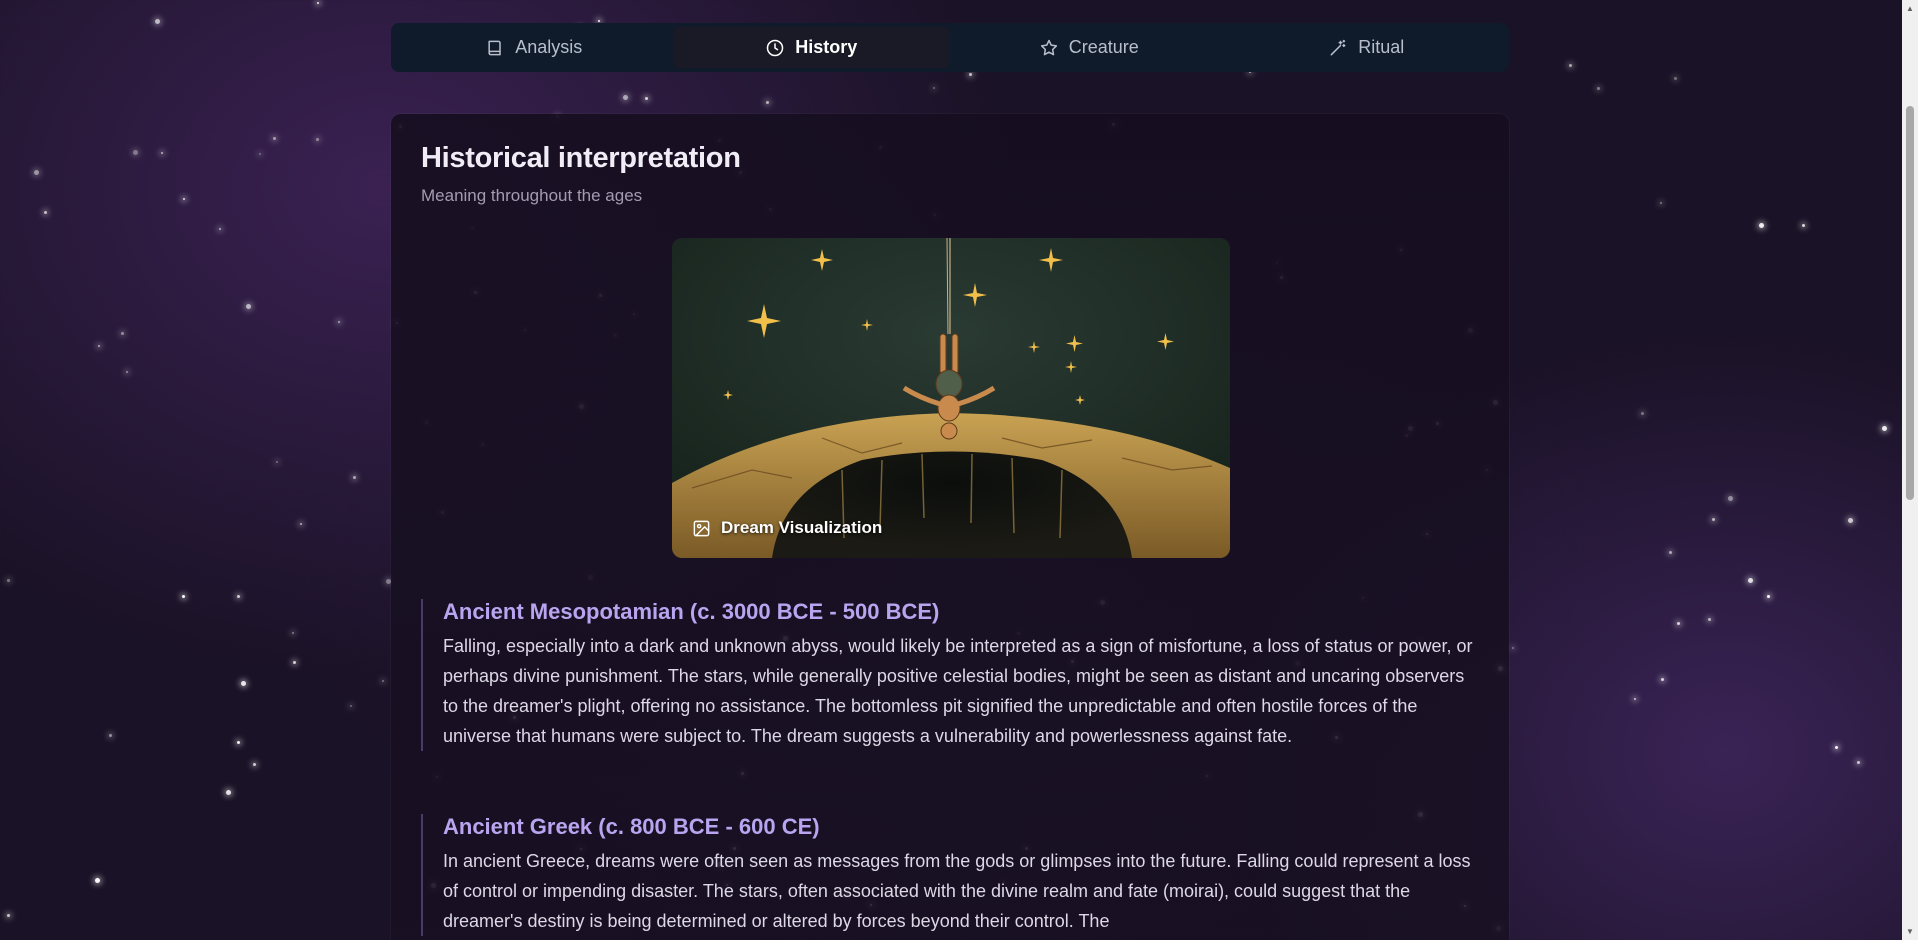 This screenshot has width=1918, height=940. I want to click on tab-bar: Analysis History Creature Ritual, so click(950, 47).